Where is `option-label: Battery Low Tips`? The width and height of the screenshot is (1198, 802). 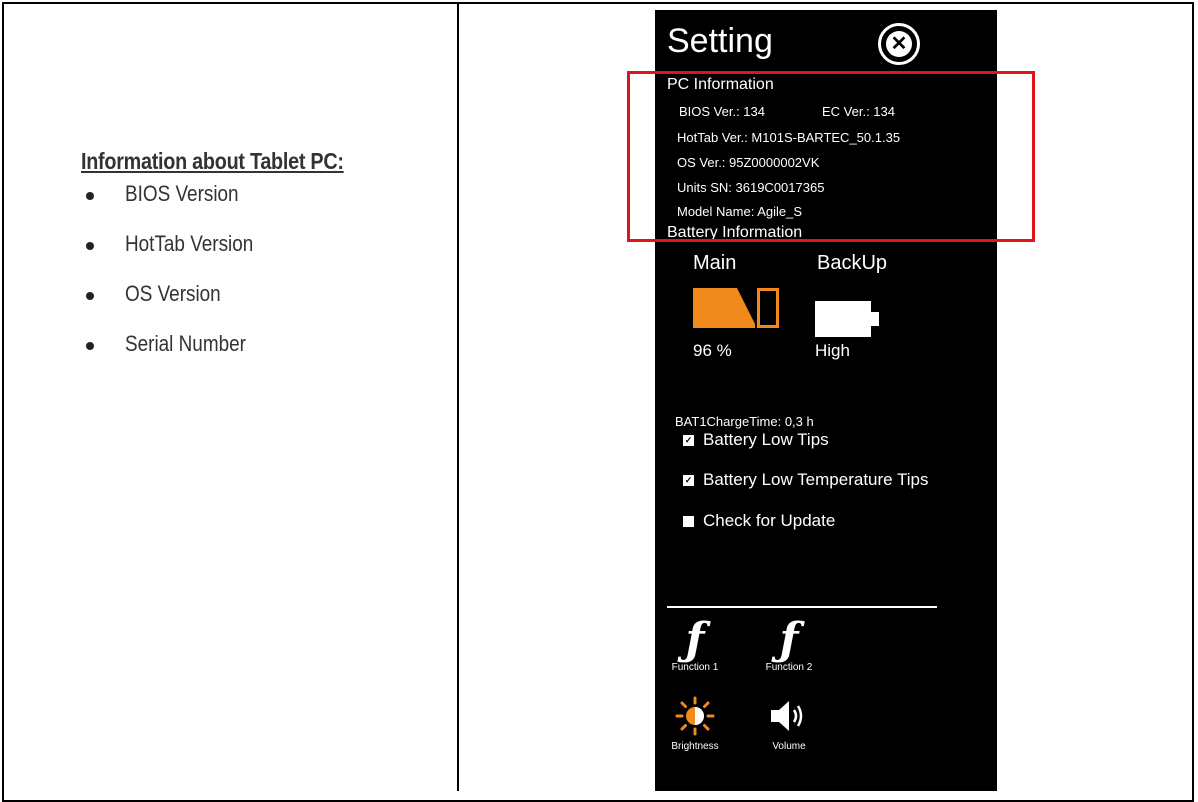 option-label: Battery Low Tips is located at coordinates (766, 439).